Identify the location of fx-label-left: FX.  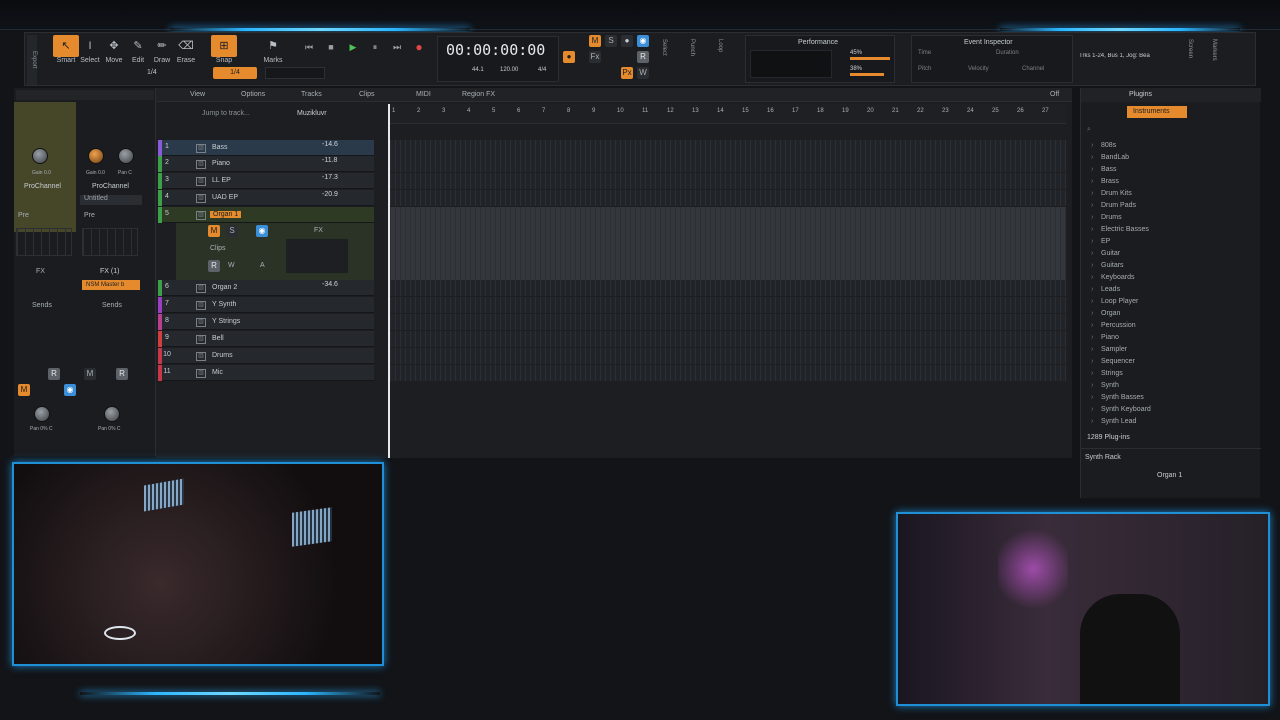
(40, 271).